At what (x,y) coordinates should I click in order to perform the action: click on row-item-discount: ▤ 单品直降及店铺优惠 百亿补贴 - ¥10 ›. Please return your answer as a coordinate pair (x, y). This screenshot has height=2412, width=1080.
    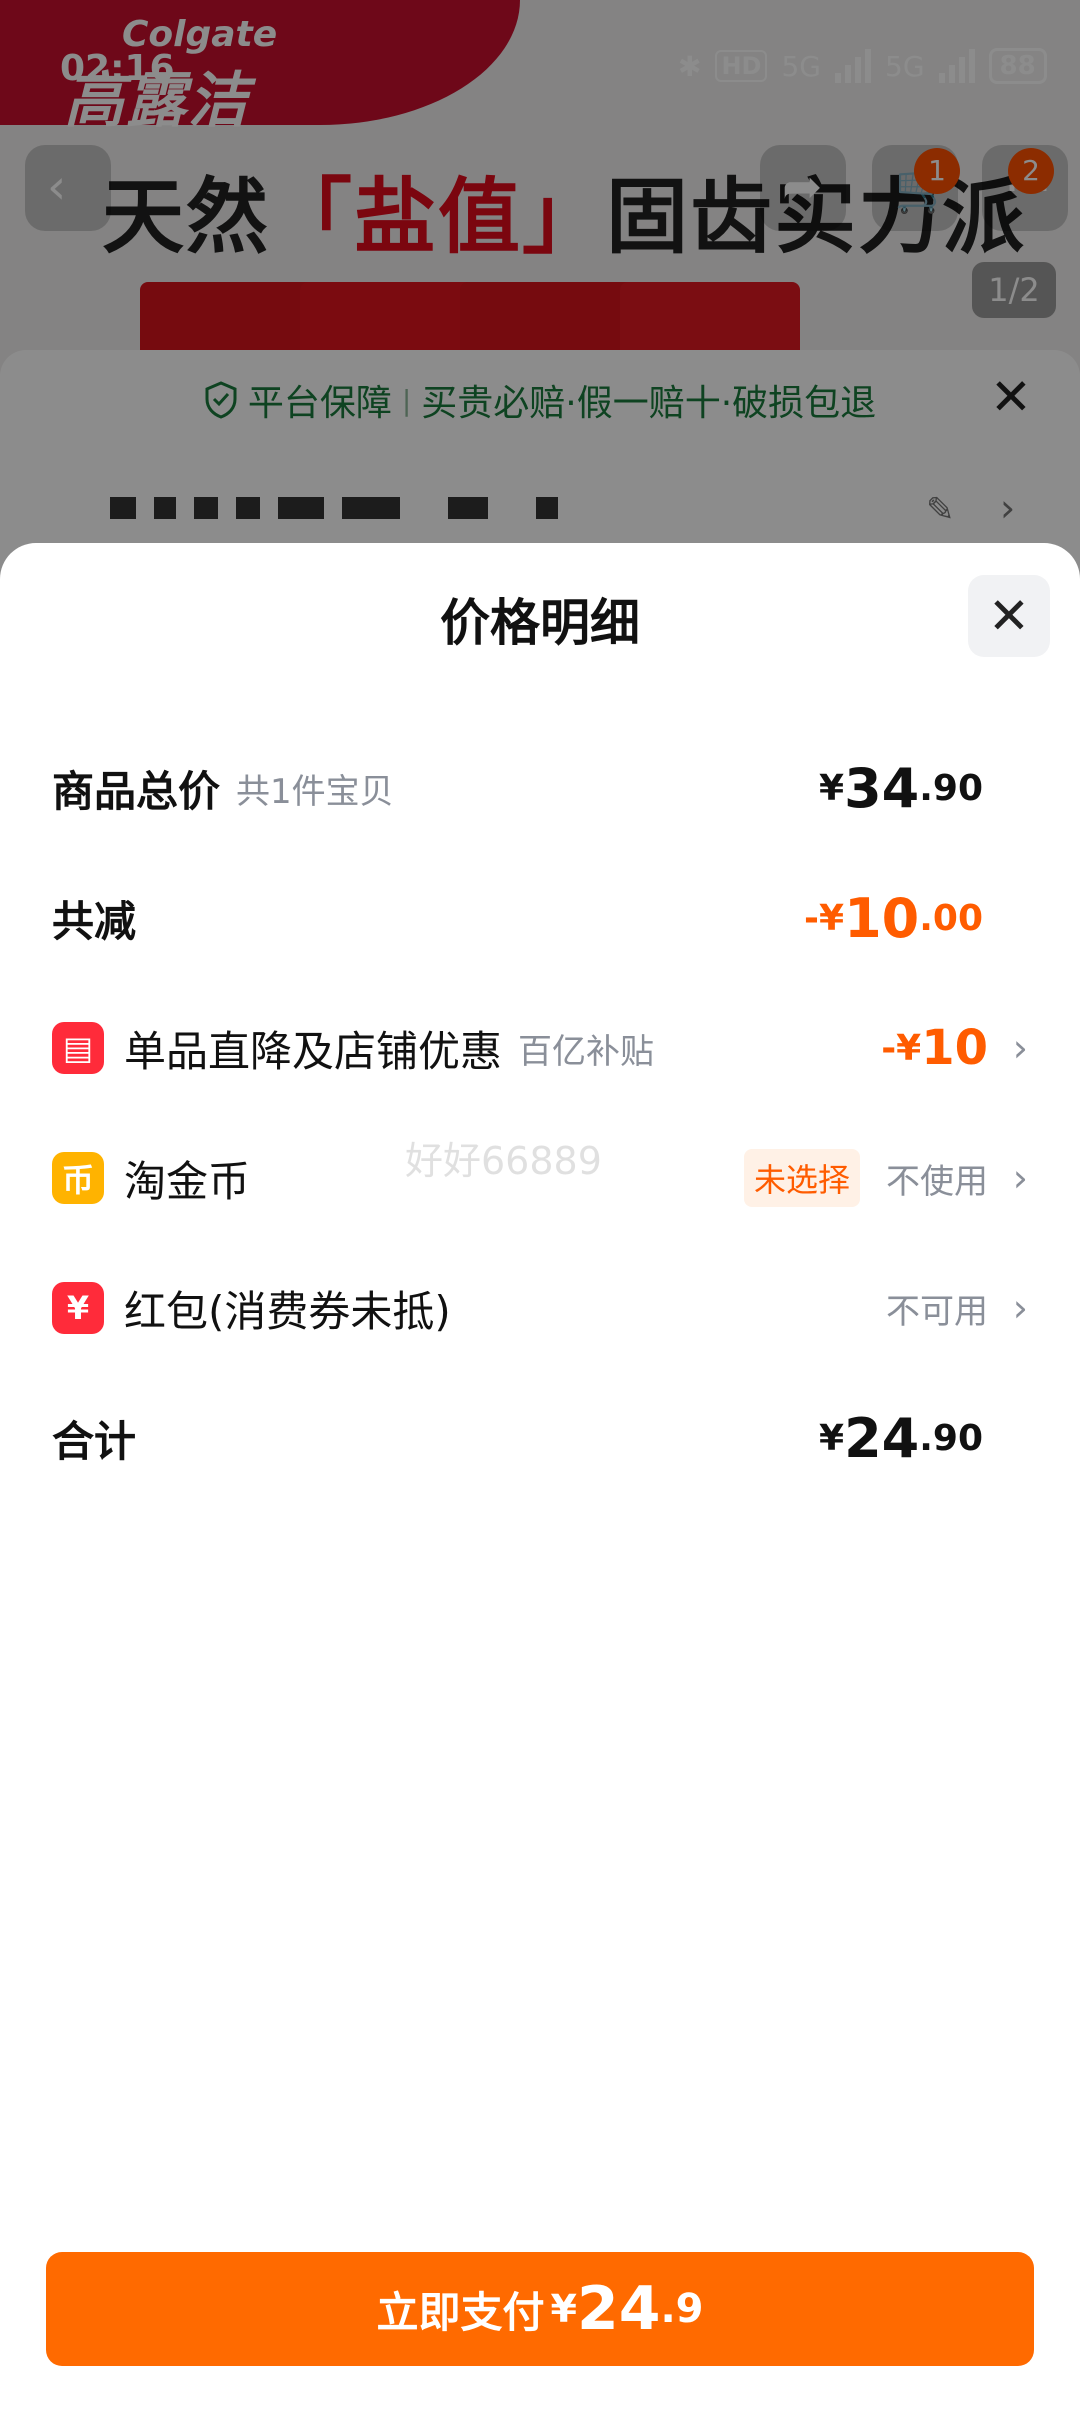
    Looking at the image, I should click on (540, 1048).